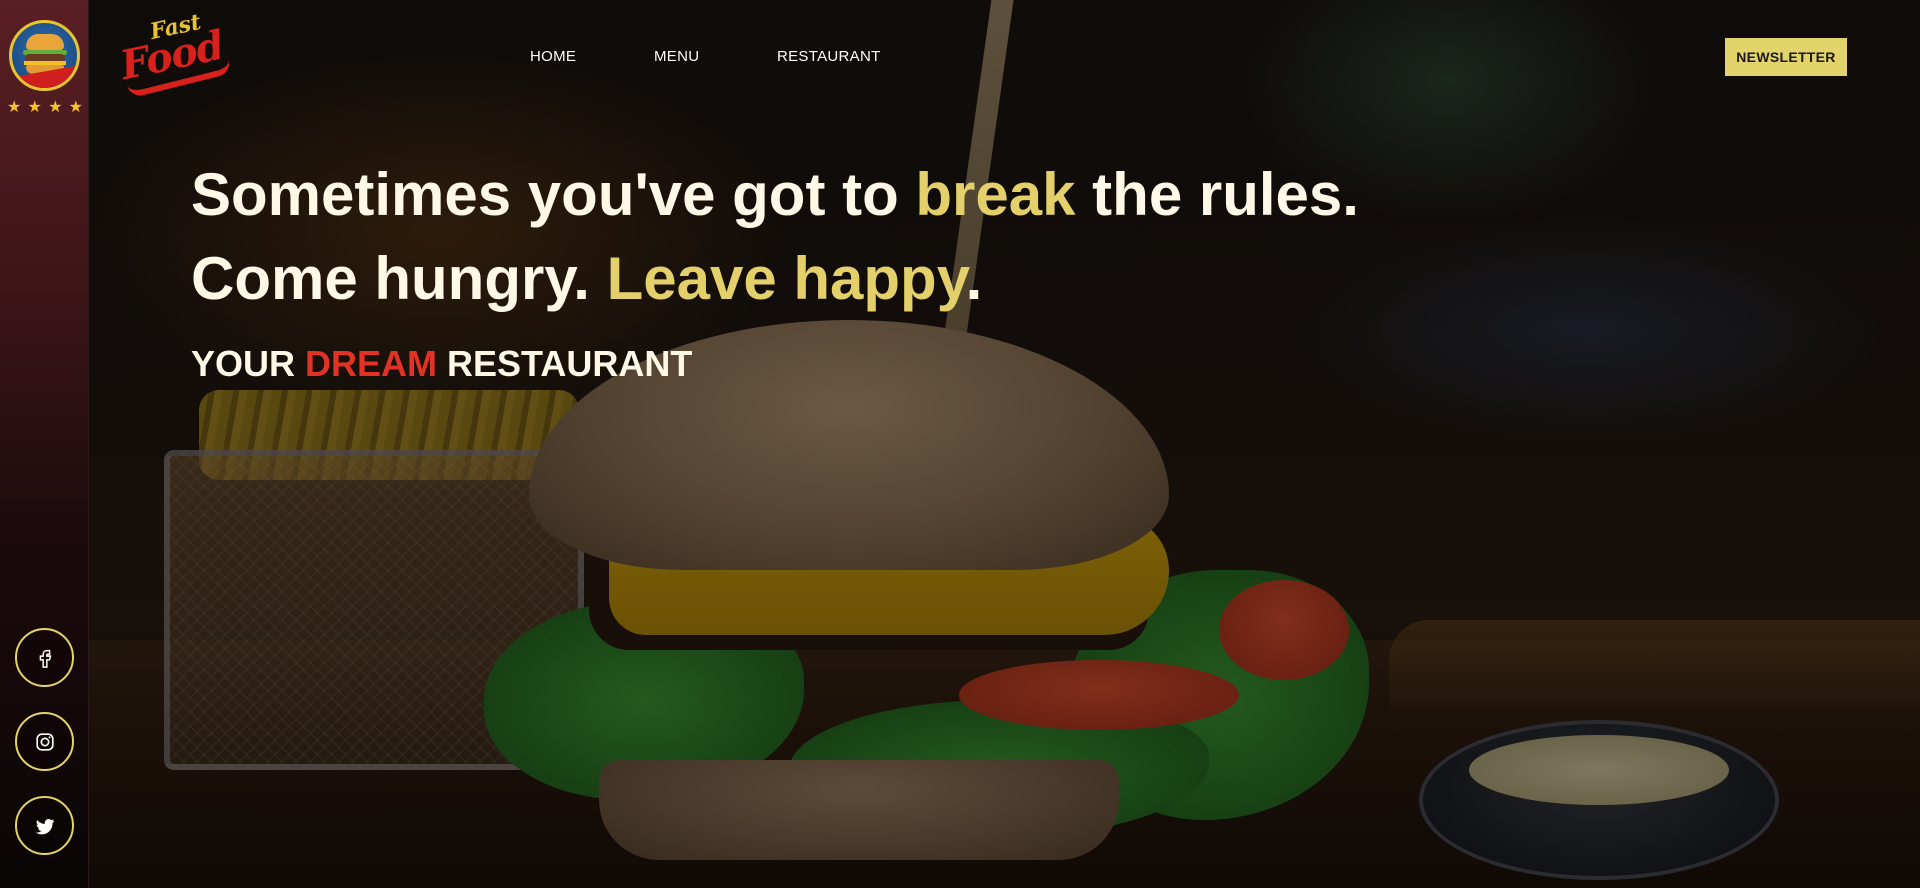  Describe the element at coordinates (371, 363) in the screenshot. I see `highlight-dream: DREAM` at that location.